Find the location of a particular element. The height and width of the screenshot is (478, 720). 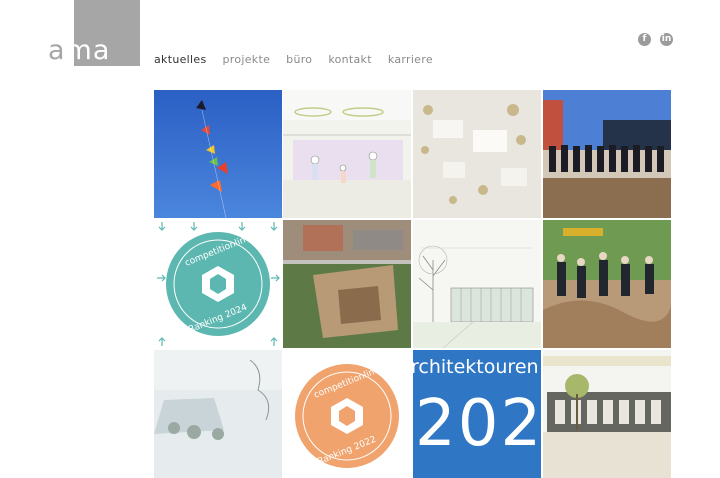

linkedin-icon: in is located at coordinates (666, 39).